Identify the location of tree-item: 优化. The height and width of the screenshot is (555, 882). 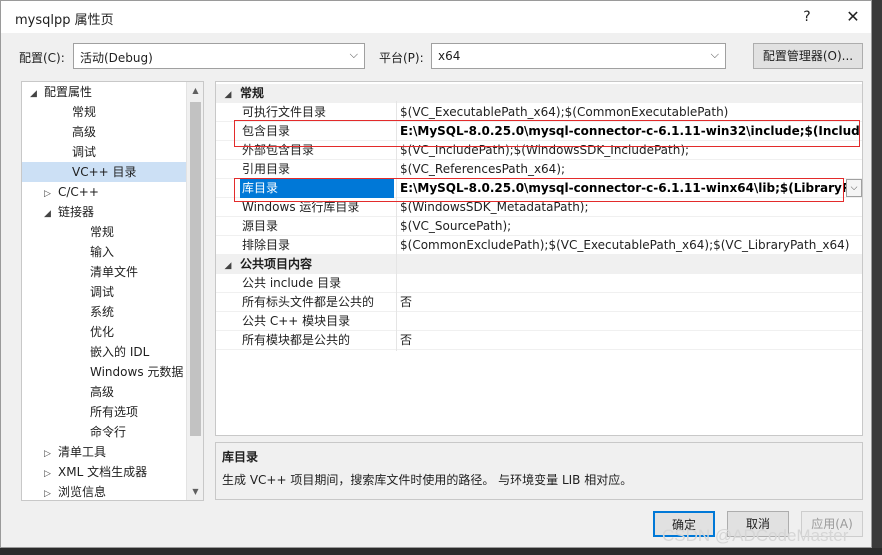
(104, 332).